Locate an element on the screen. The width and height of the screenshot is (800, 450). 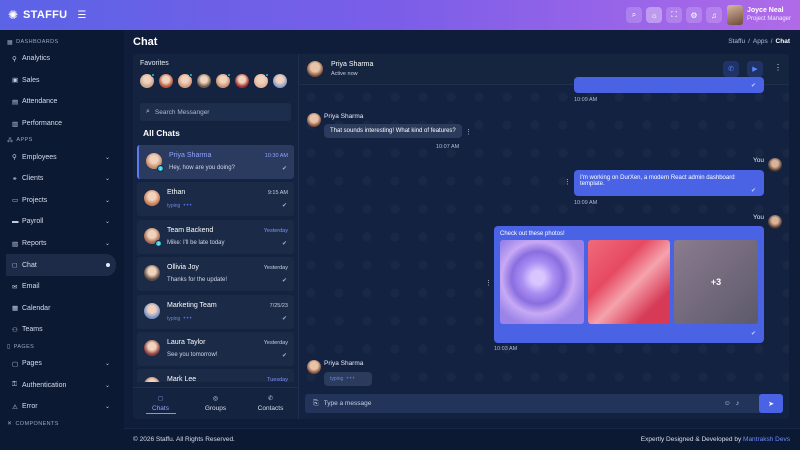
breadcrumb: Staffu / Apps / Chat is located at coordinates (759, 41).